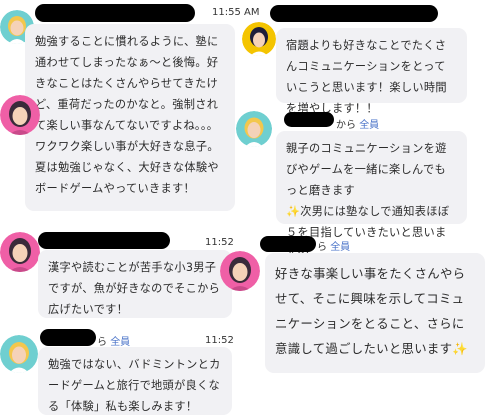 This screenshot has height=419, width=500. I want to click on message-bubble: 漢字や読むことが苦手な小3男子ですが、魚が好きなのでそこから広げたいです！, so click(135, 284).